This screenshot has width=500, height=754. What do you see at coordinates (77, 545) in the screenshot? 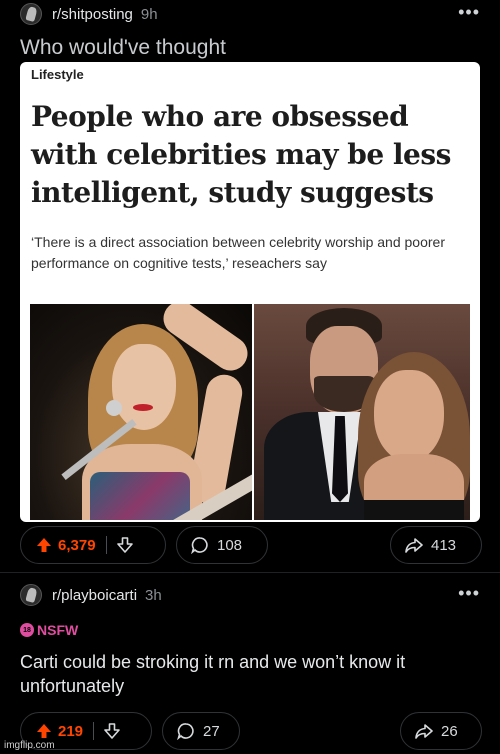
I see `vote-count: 6,379` at bounding box center [77, 545].